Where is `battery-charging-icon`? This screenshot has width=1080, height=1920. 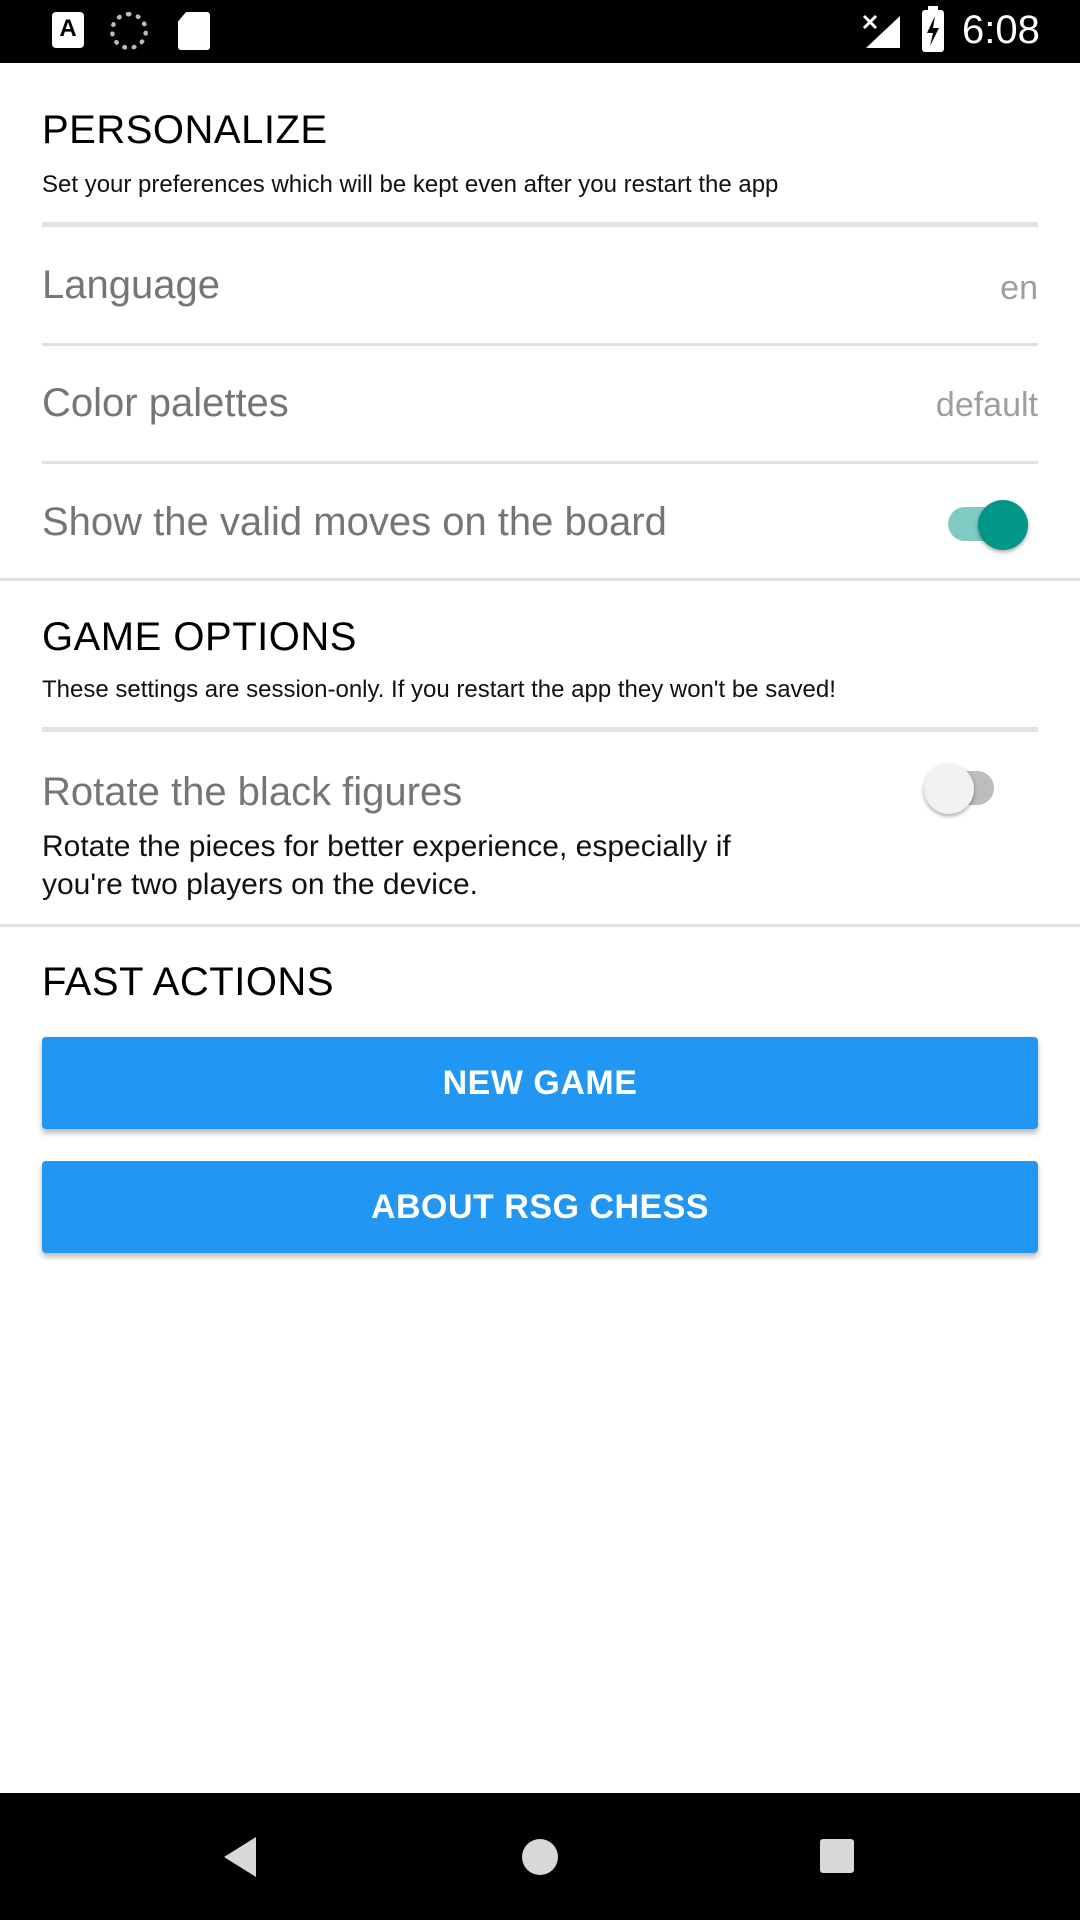
battery-charging-icon is located at coordinates (933, 29).